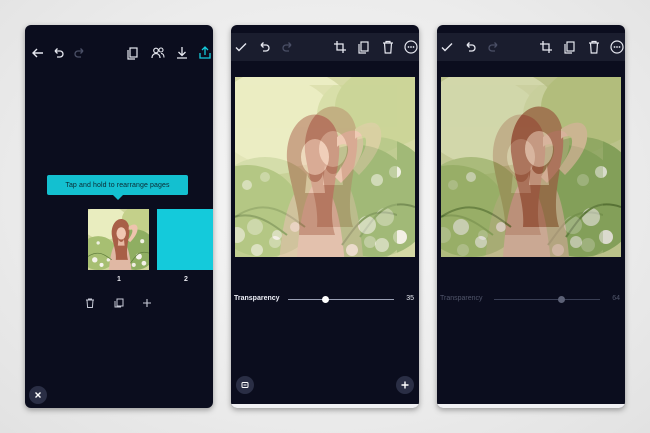  I want to click on layers-icon, so click(245, 385).